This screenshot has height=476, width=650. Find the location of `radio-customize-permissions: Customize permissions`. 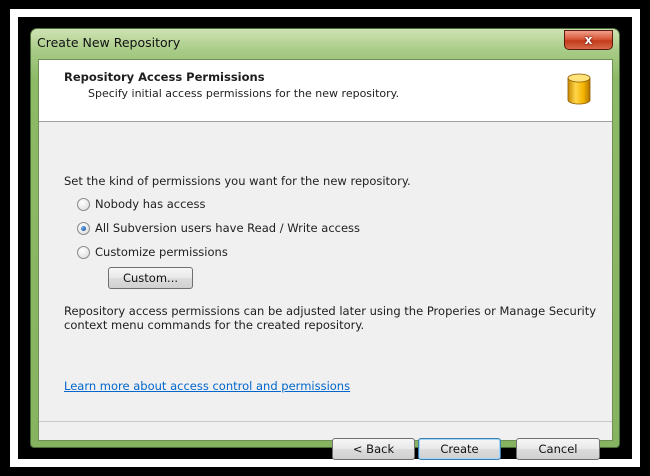

radio-customize-permissions: Customize permissions is located at coordinates (152, 252).